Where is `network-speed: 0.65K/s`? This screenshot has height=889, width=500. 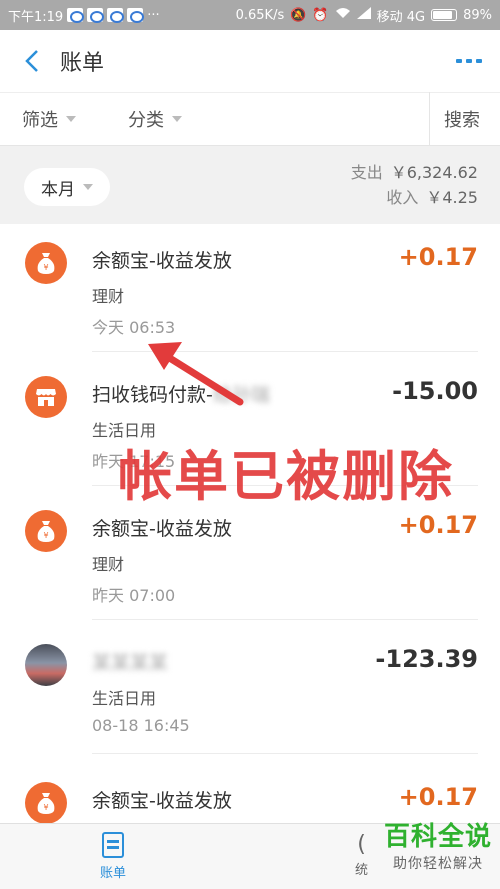 network-speed: 0.65K/s is located at coordinates (260, 15).